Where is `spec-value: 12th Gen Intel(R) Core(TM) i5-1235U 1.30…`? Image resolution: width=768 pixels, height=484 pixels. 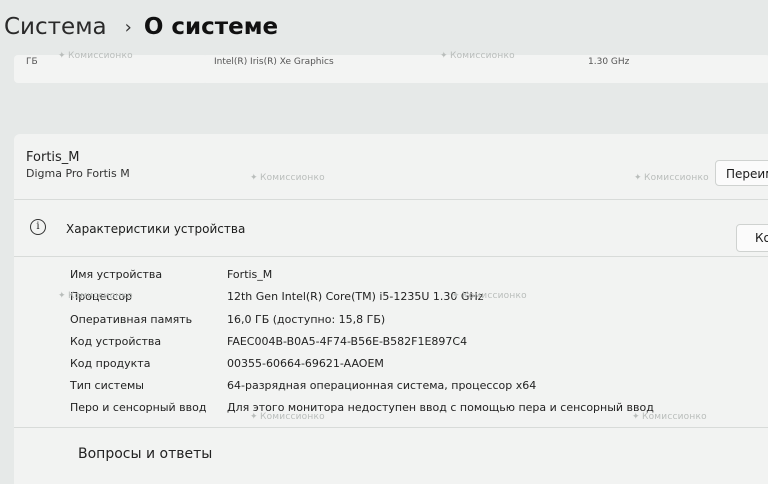
spec-value: 12th Gen Intel(R) Core(TM) i5-1235U 1.30… is located at coordinates (355, 296).